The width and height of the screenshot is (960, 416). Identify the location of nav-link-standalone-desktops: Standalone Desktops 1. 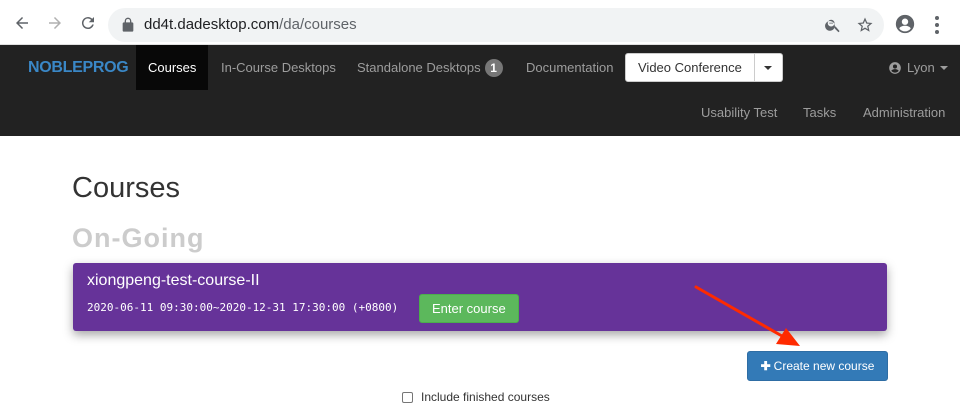
(430, 67).